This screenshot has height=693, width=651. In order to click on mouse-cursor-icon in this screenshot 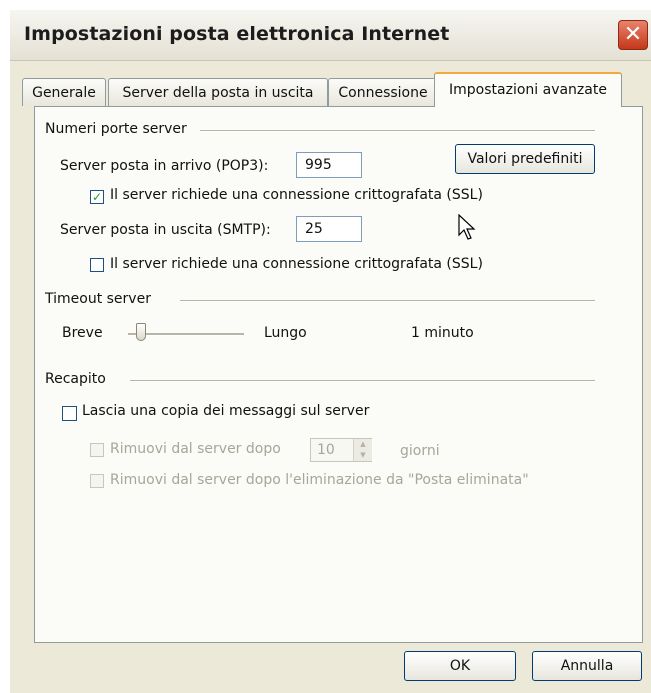, I will do `click(467, 227)`.